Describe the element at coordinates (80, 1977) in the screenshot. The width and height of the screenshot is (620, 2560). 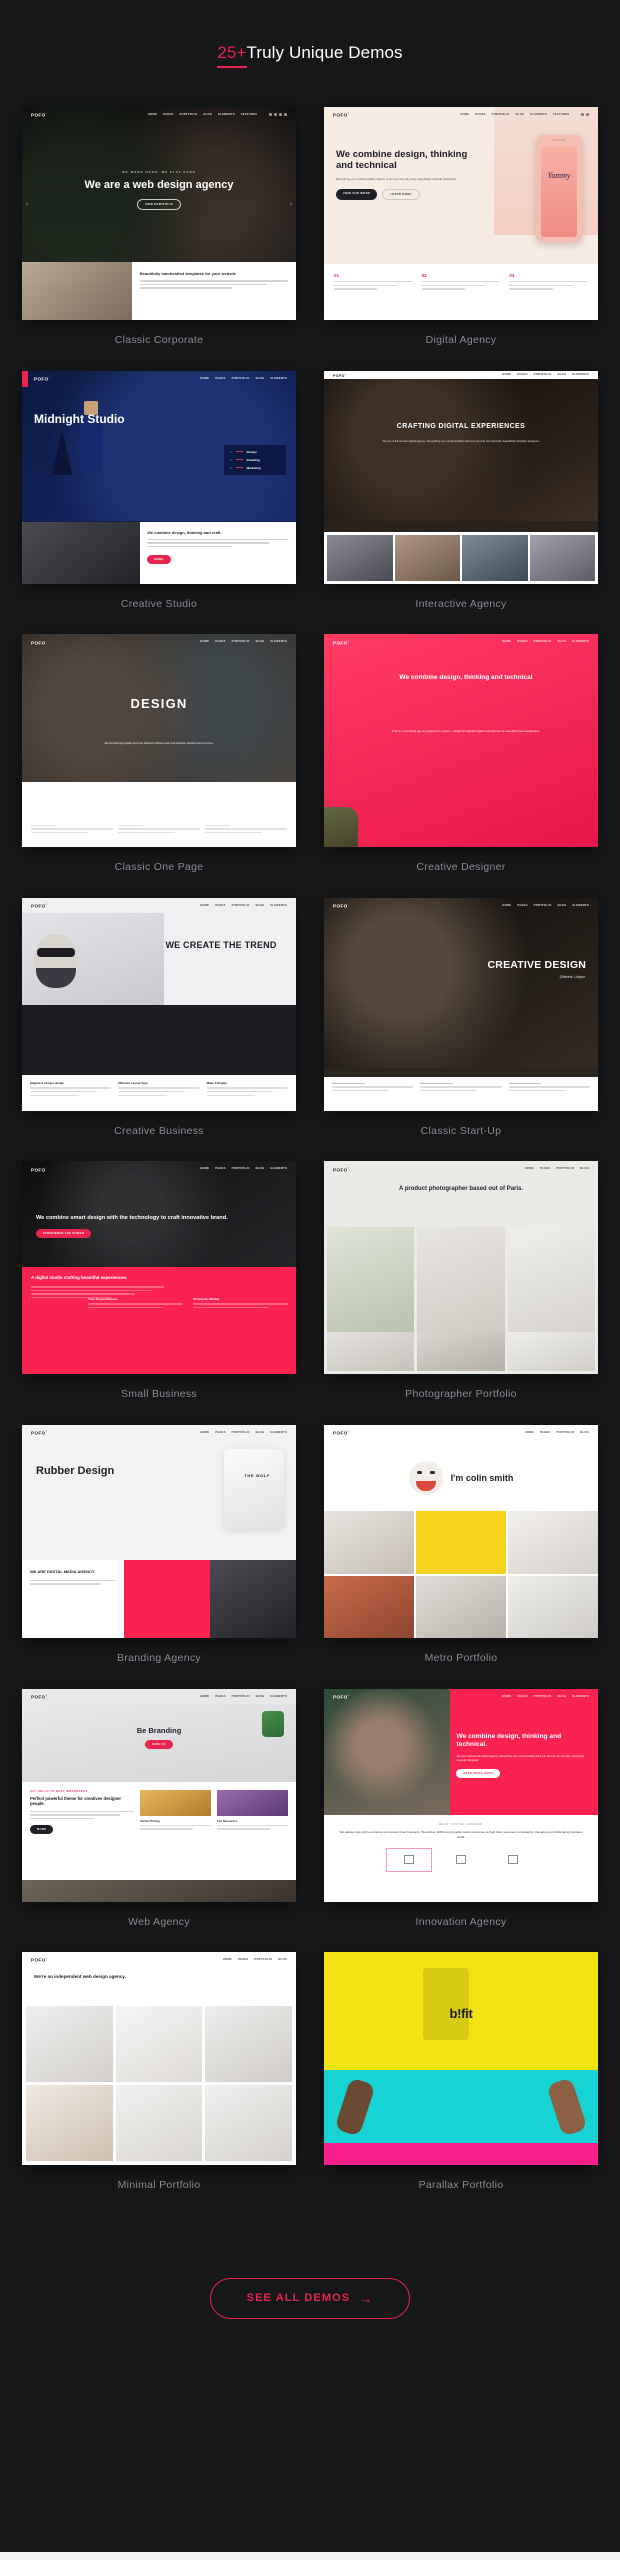
I see `hero-title: We're an independent web design agency.` at that location.